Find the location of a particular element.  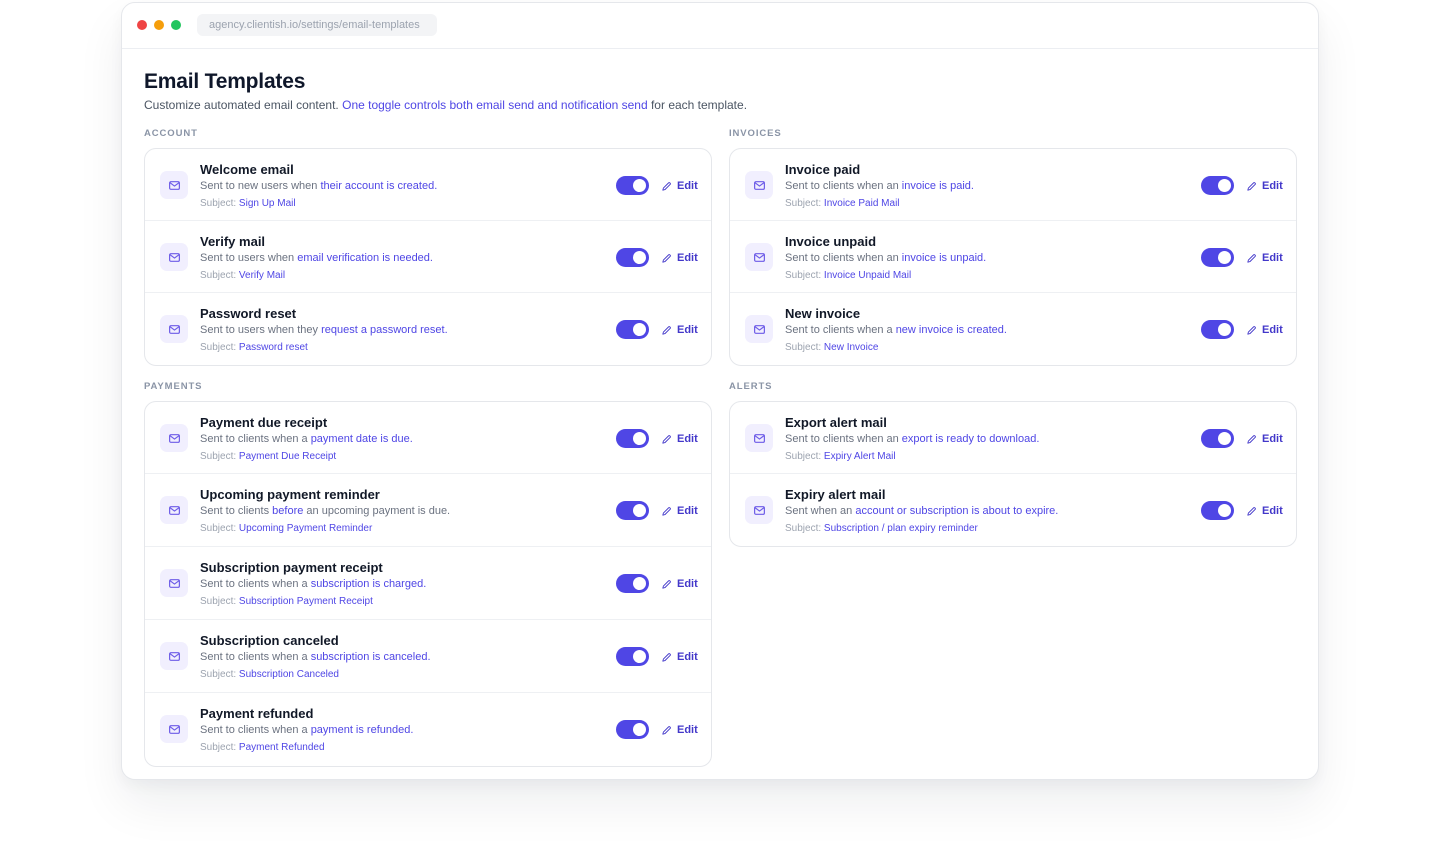

minimize-window-button is located at coordinates (159, 25).